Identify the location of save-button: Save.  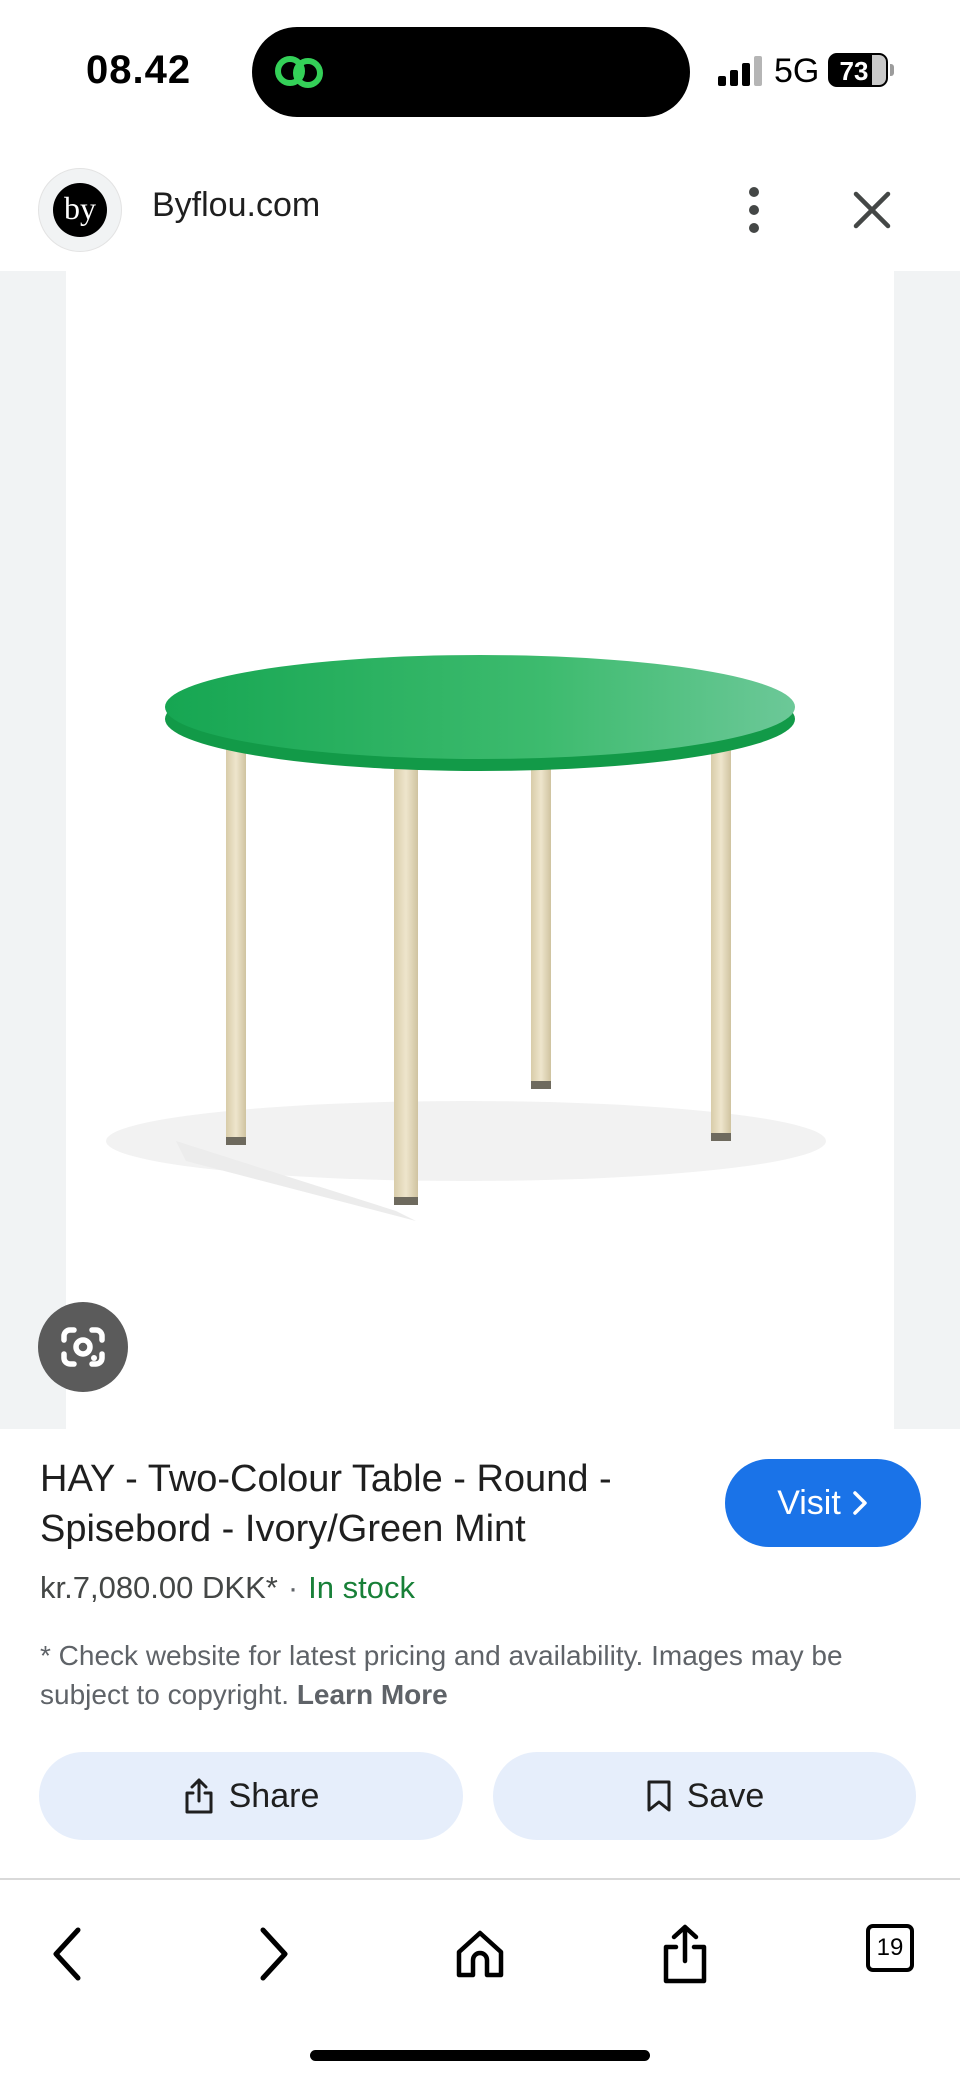
(704, 1796).